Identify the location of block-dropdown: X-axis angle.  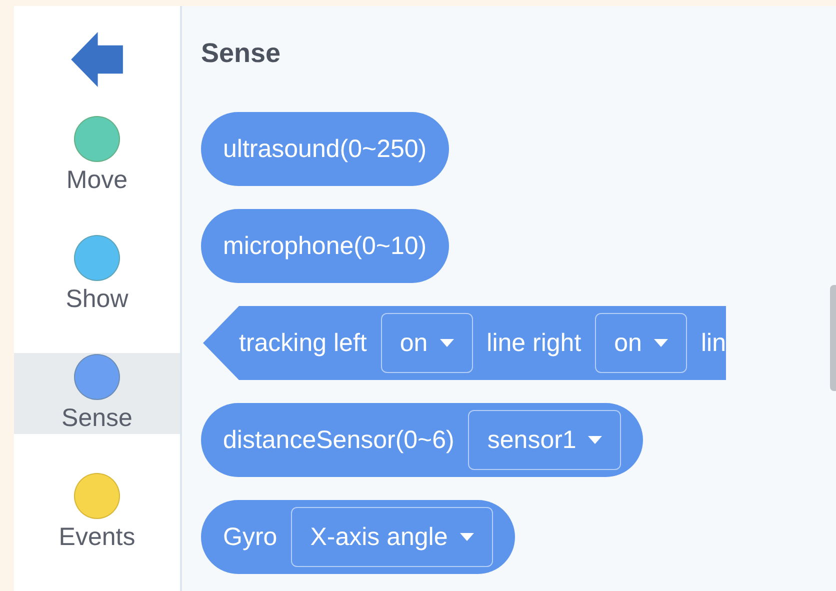
(392, 537).